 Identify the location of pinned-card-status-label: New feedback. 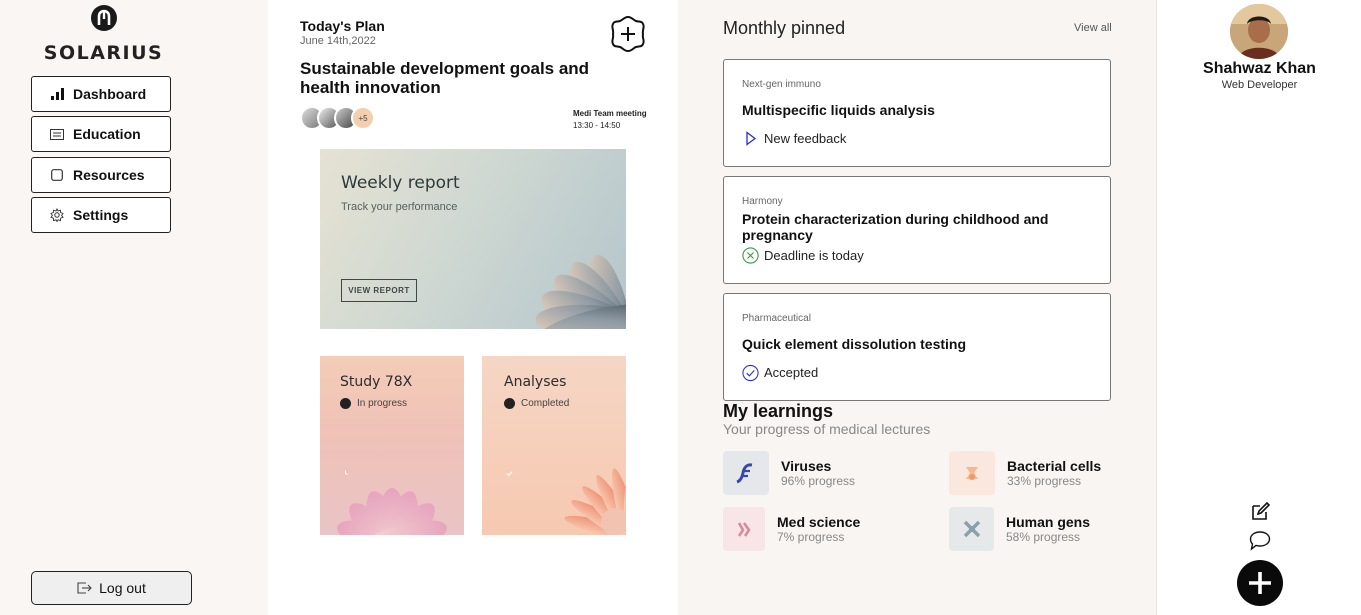
(805, 138).